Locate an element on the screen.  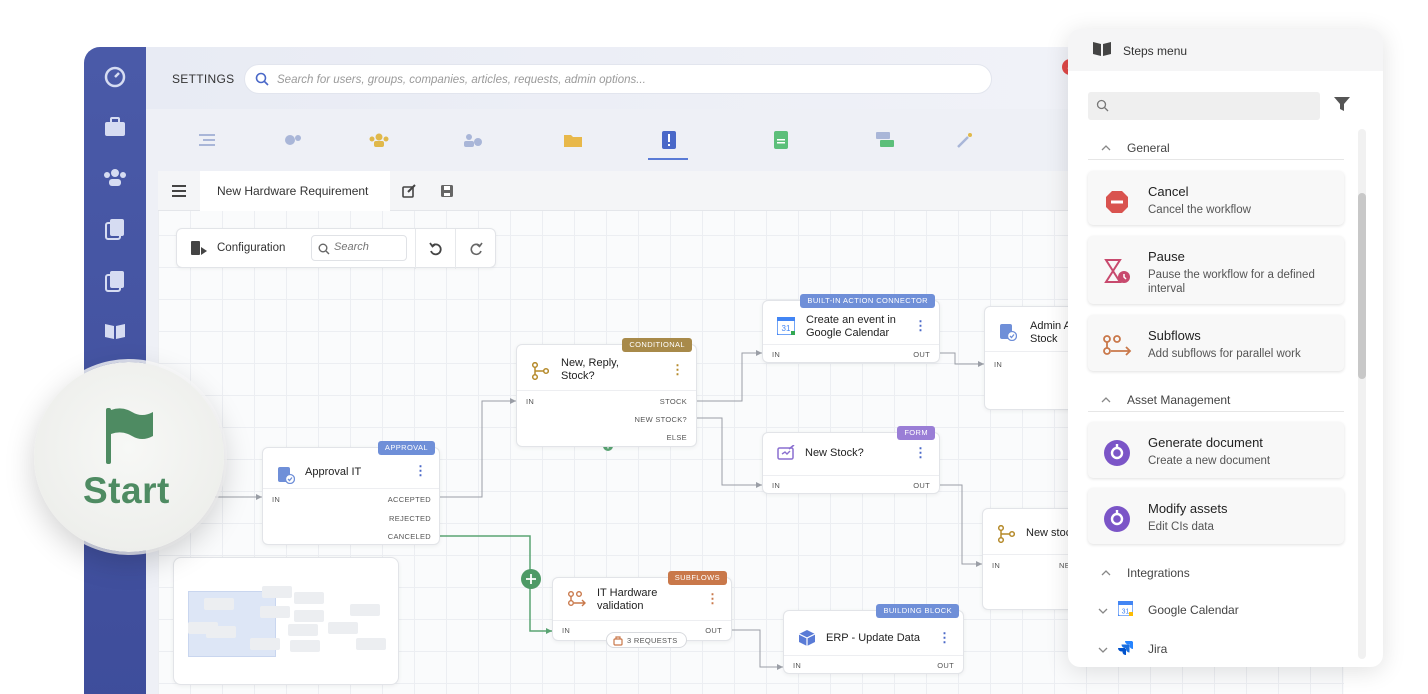
files-icon is located at coordinates (115, 281).